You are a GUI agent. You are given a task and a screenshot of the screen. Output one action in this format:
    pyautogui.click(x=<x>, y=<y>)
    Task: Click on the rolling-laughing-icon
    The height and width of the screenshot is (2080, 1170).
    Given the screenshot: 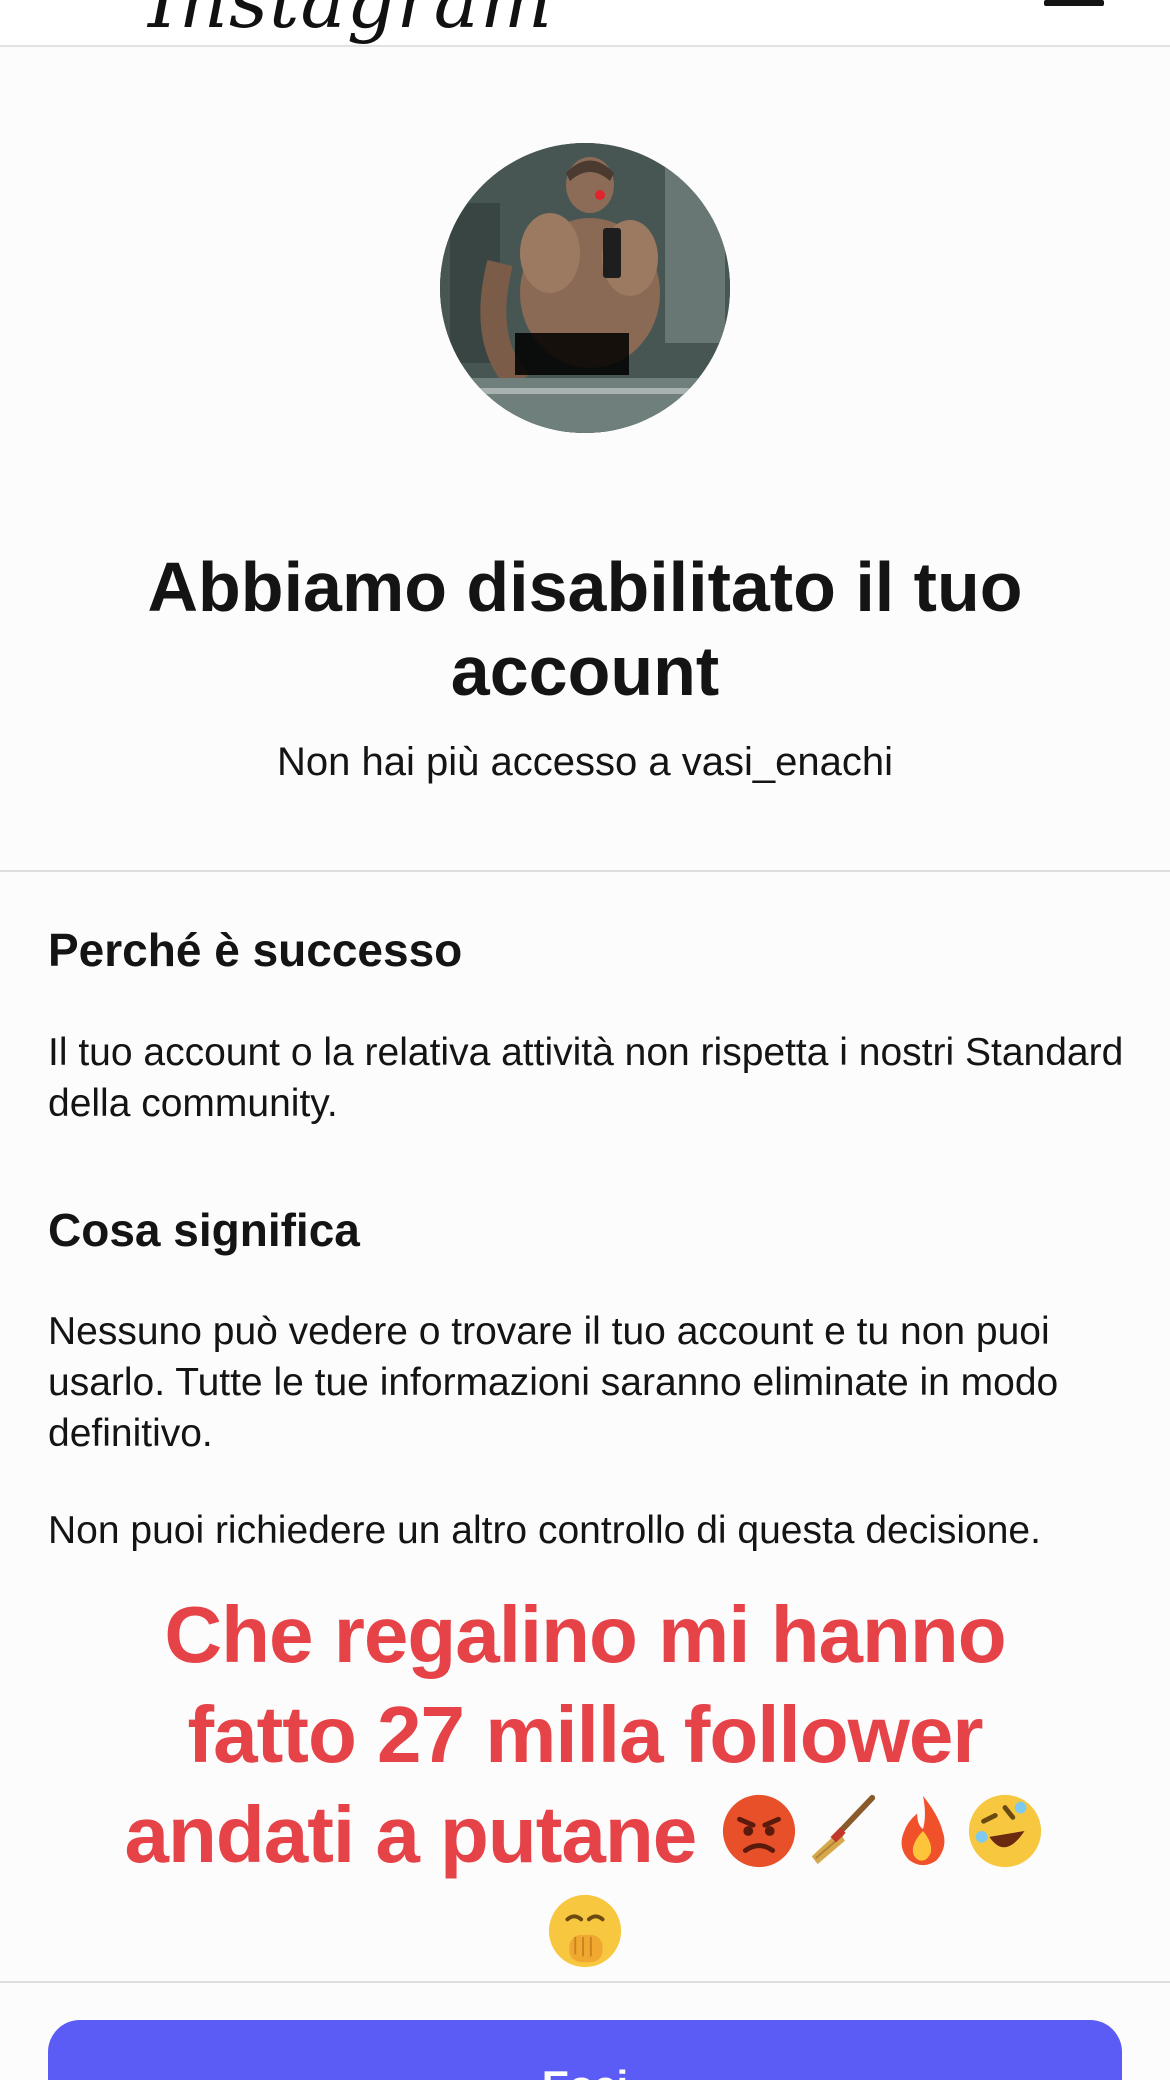 What is the action you would take?
    pyautogui.click(x=1005, y=1831)
    